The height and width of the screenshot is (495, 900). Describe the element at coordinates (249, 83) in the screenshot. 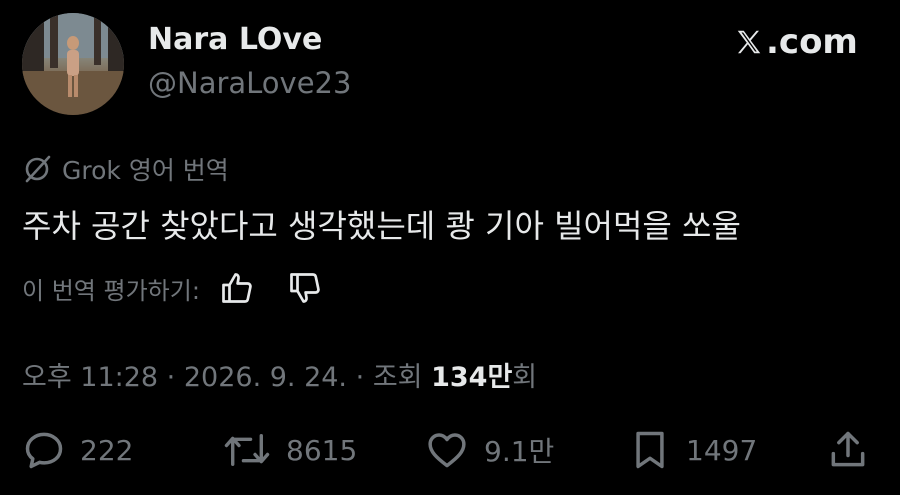

I see `user-handle: @NaraLove23` at that location.